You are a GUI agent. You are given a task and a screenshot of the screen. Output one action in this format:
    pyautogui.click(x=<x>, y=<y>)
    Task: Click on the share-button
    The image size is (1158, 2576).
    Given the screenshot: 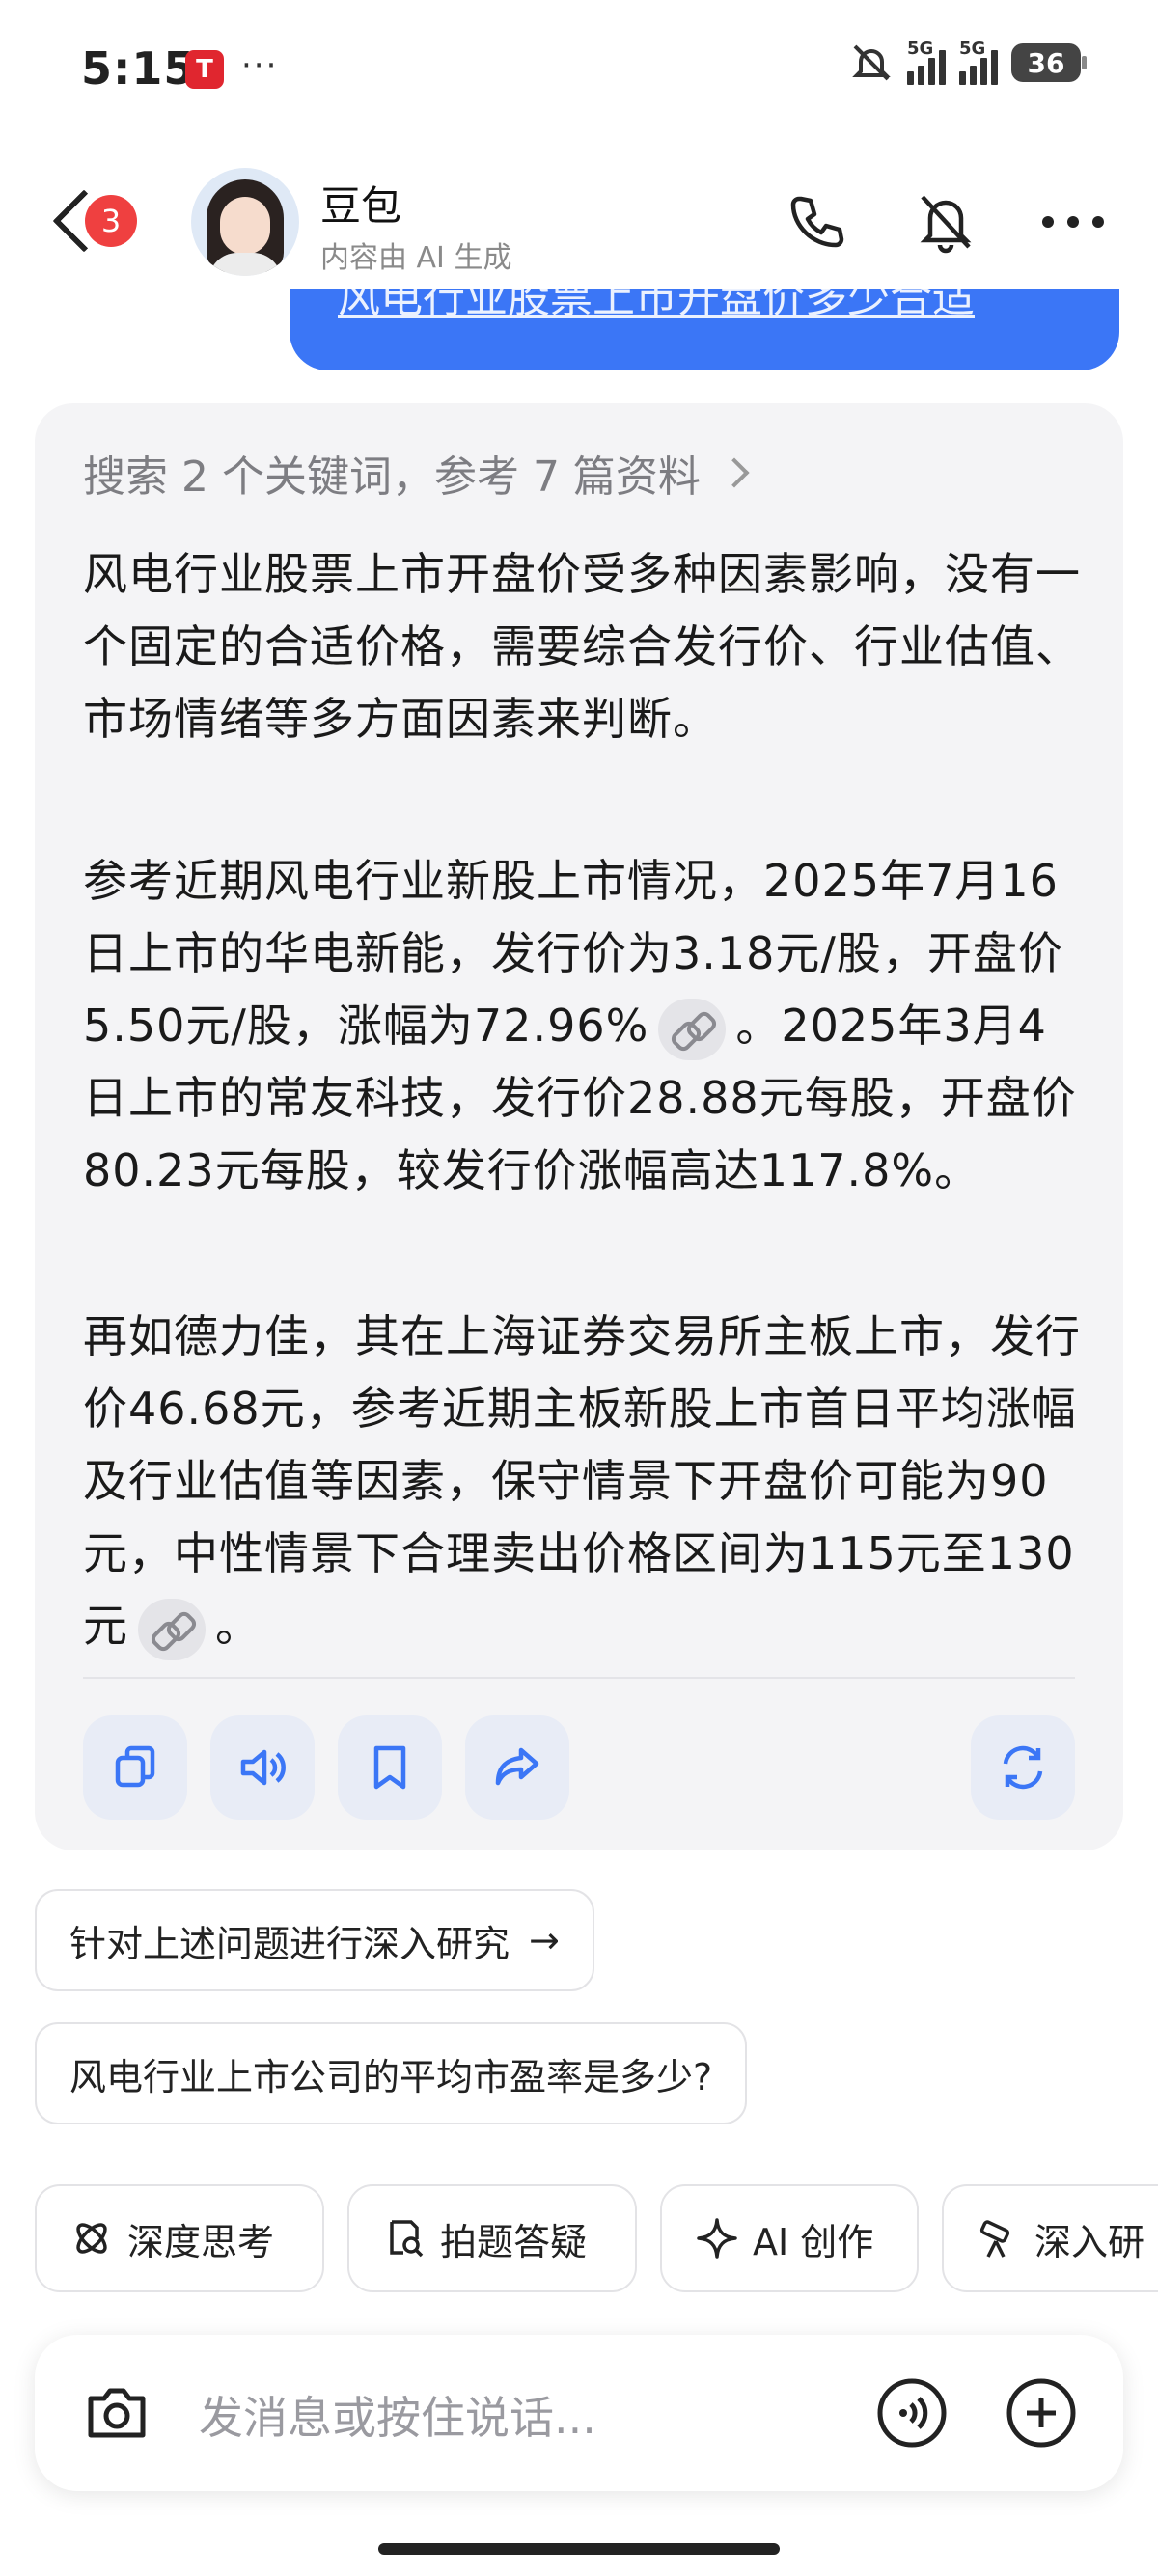 What is the action you would take?
    pyautogui.click(x=517, y=1767)
    